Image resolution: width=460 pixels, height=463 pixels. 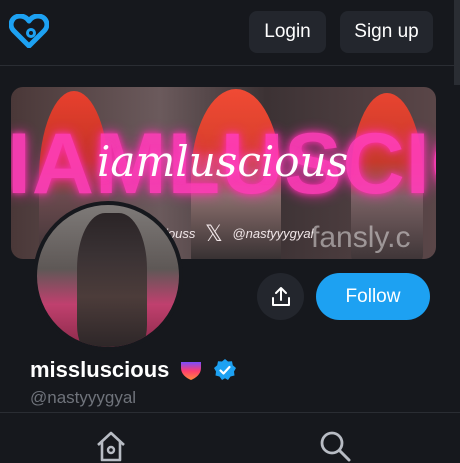 I want to click on banner-watermark: fansly.c, so click(x=361, y=237).